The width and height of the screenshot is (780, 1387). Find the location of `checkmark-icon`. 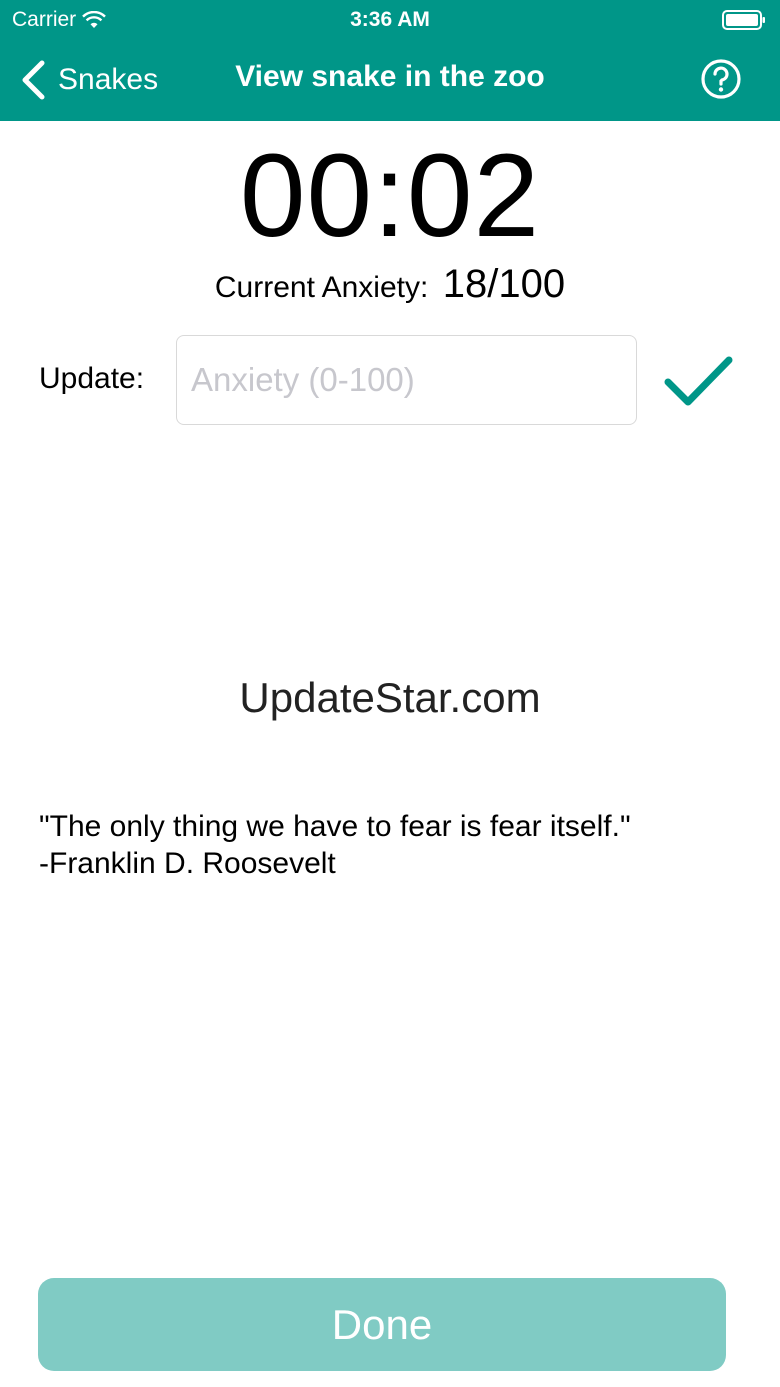

checkmark-icon is located at coordinates (698, 382).